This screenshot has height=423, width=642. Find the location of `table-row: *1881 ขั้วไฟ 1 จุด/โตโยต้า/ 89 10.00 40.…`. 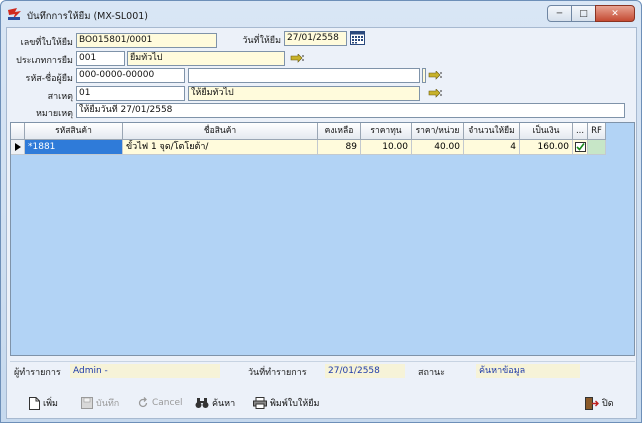

table-row: *1881 ขั้วไฟ 1 จุด/โตโยต้า/ 89 10.00 40.… is located at coordinates (308, 147).